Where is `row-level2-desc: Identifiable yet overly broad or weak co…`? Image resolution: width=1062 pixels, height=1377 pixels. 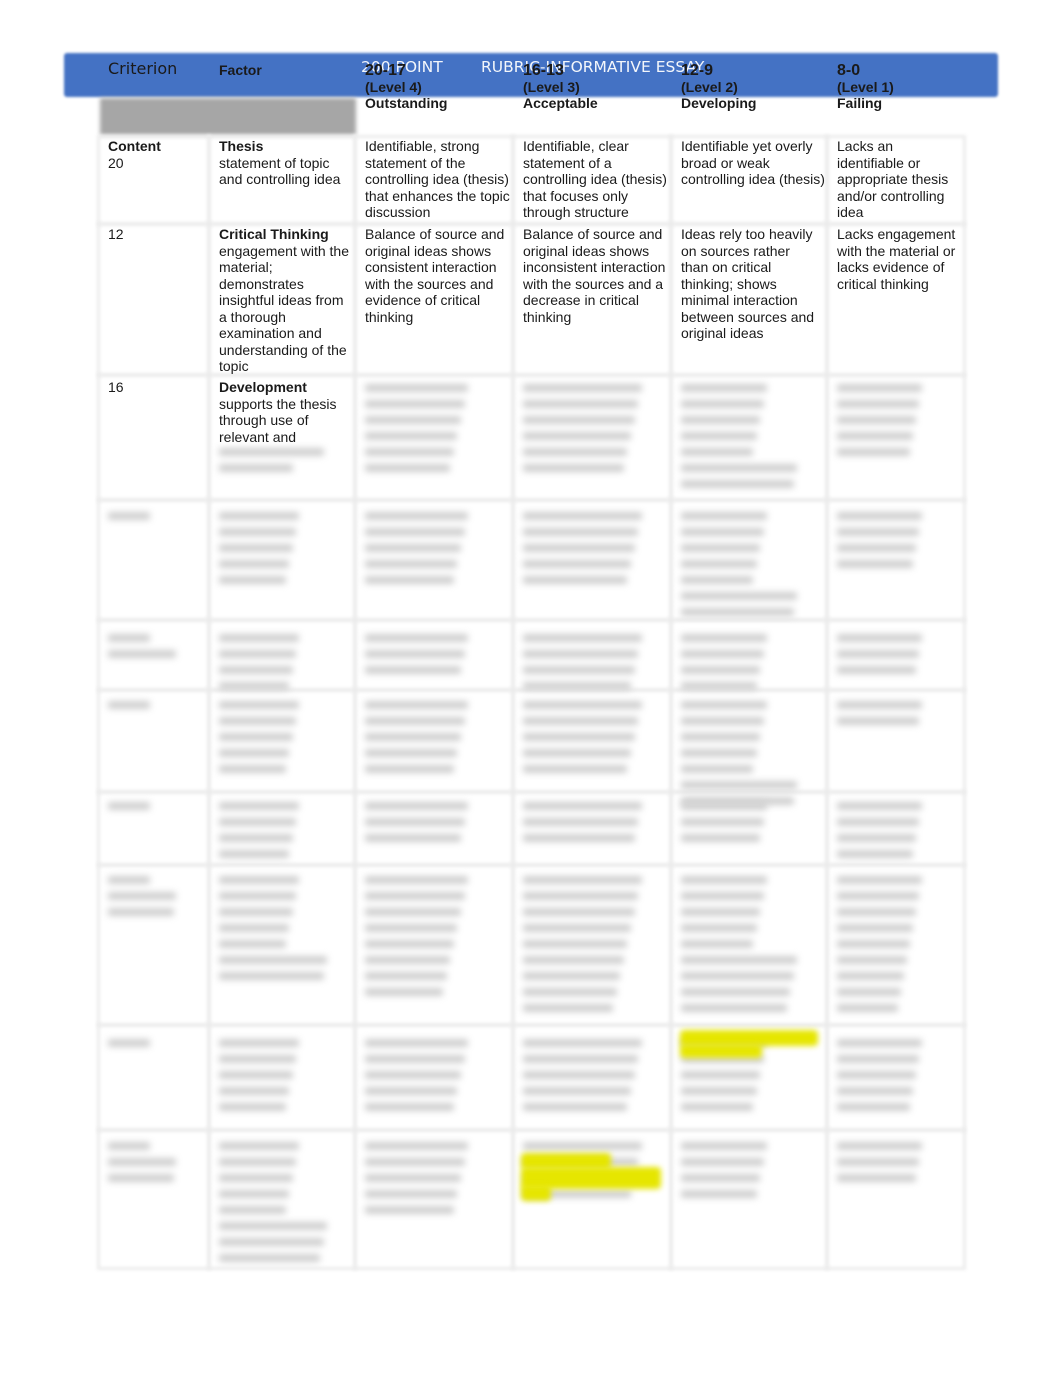 row-level2-desc: Identifiable yet overly broad or weak co… is located at coordinates (753, 162).